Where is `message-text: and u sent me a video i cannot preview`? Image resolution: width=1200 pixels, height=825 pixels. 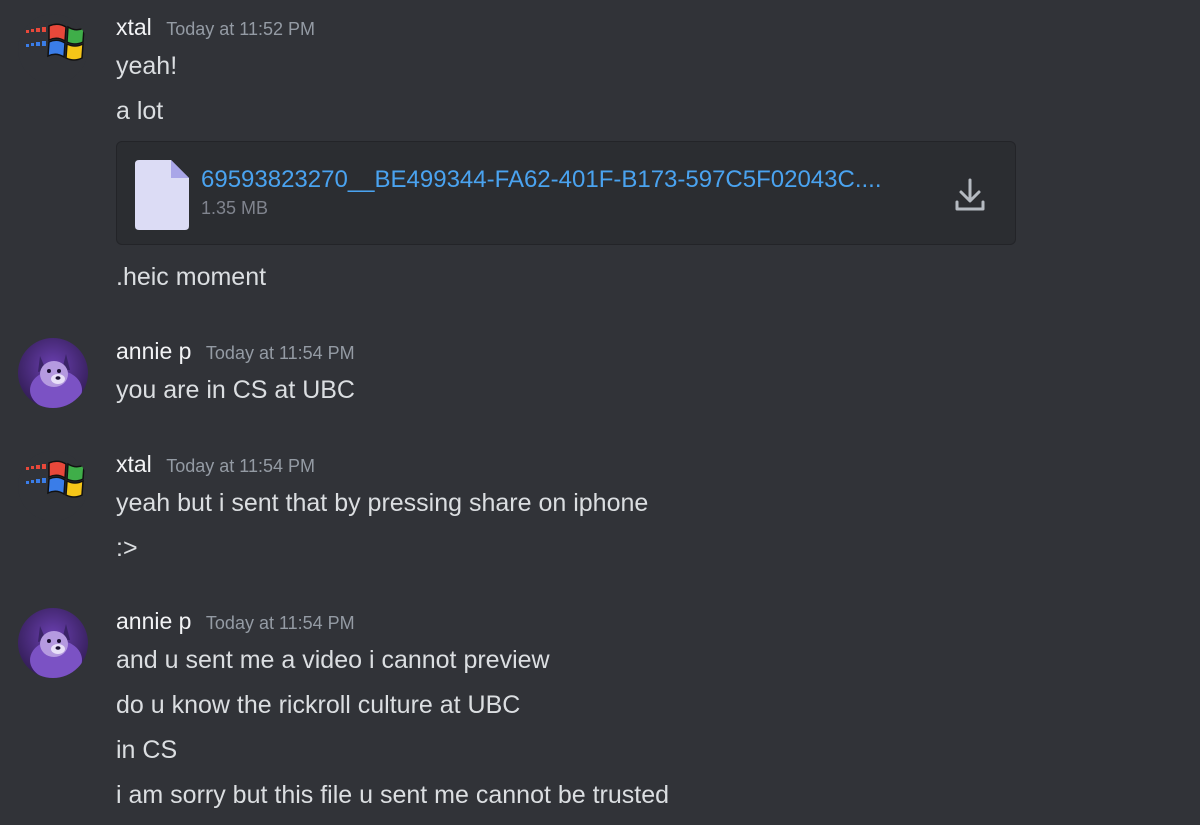
message-text: and u sent me a video i cannot preview is located at coordinates (333, 660).